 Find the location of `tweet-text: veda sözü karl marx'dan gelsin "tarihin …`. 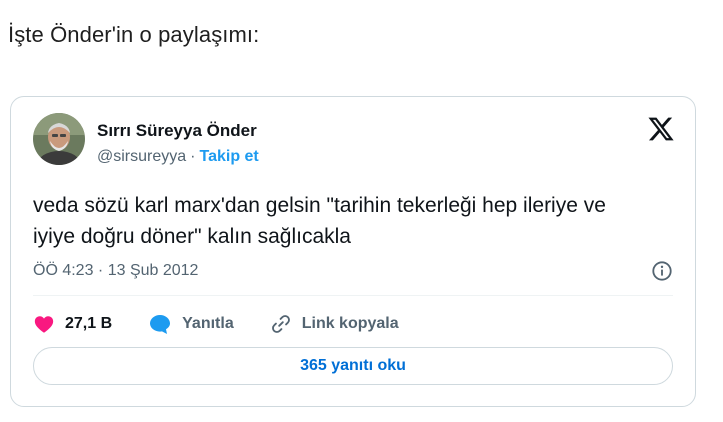

tweet-text: veda sözü karl marx'dan gelsin "tarihin … is located at coordinates (319, 221).